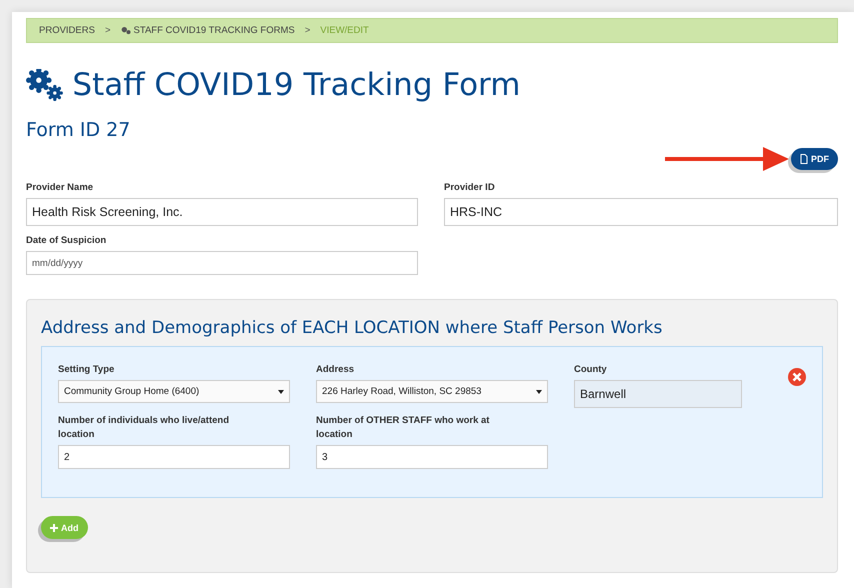 This screenshot has height=588, width=854. What do you see at coordinates (222, 263) in the screenshot?
I see `date-field: mm/dd/yyyy` at bounding box center [222, 263].